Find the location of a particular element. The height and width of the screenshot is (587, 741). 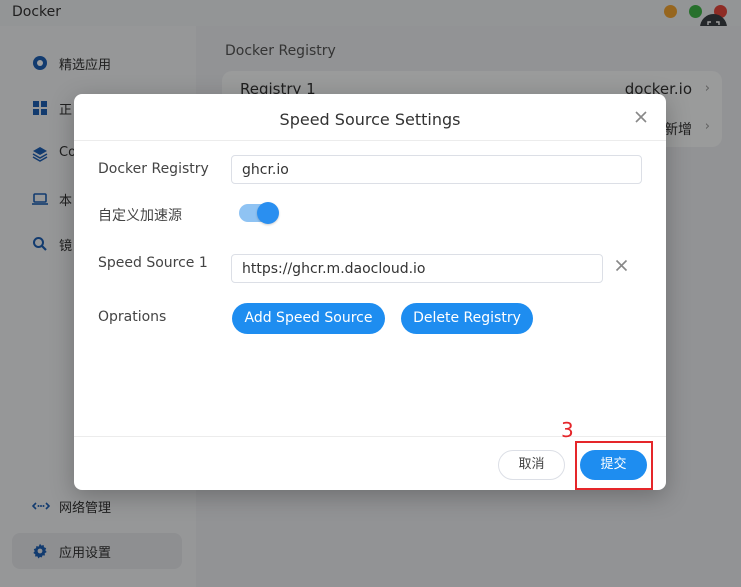

remove-source-icon is located at coordinates (621, 267).